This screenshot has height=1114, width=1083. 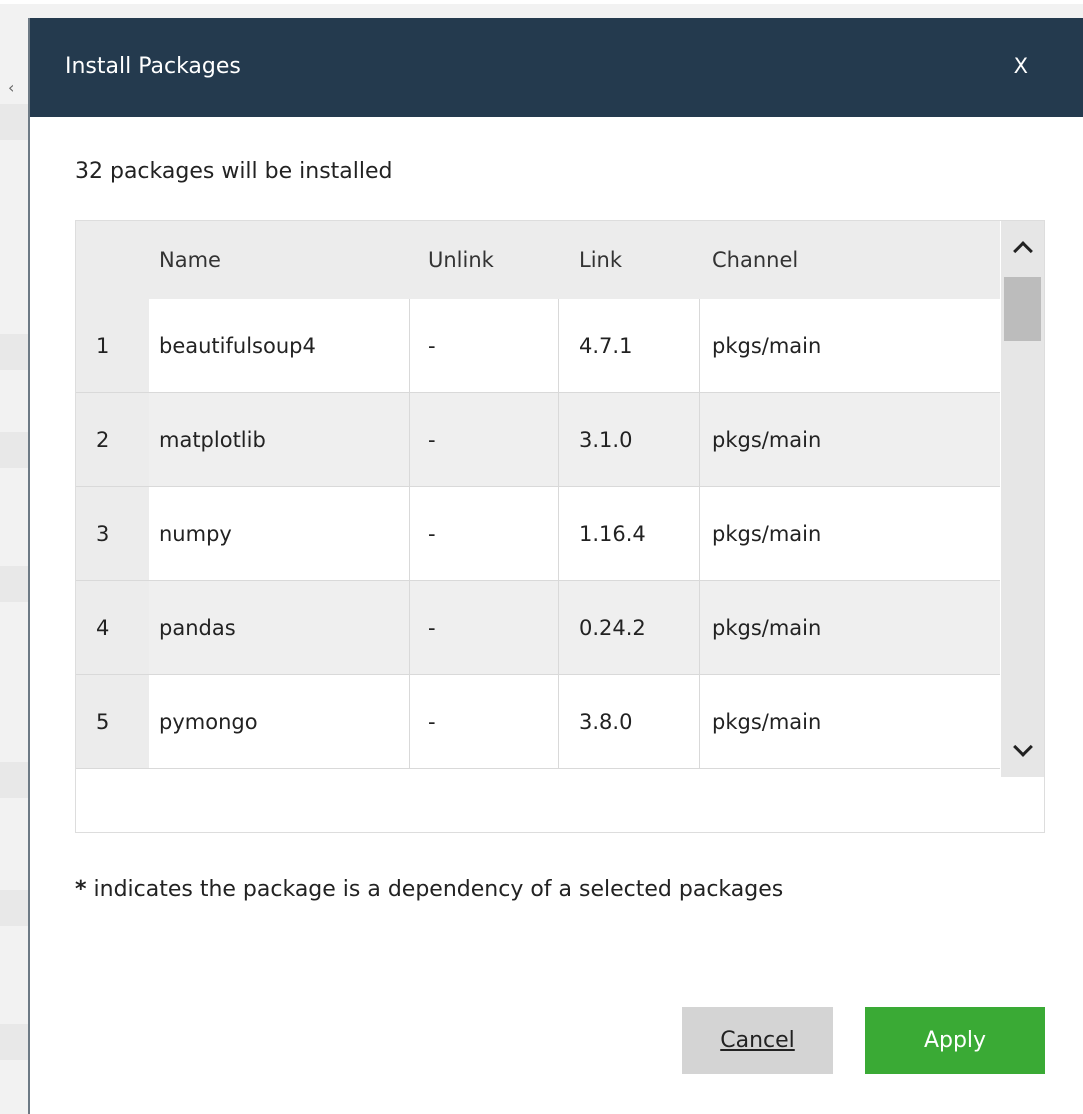 What do you see at coordinates (556, 67) in the screenshot?
I see `dialog-titlebar: Install Packages X` at bounding box center [556, 67].